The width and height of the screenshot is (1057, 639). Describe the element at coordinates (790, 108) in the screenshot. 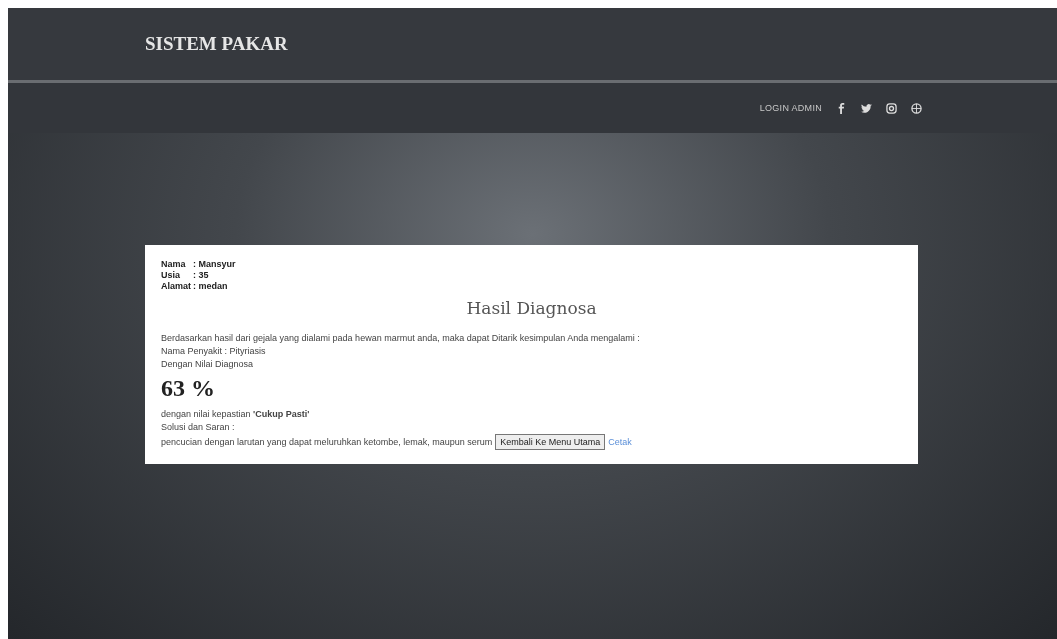

I see `login-link: LOGIN ADMIN` at that location.